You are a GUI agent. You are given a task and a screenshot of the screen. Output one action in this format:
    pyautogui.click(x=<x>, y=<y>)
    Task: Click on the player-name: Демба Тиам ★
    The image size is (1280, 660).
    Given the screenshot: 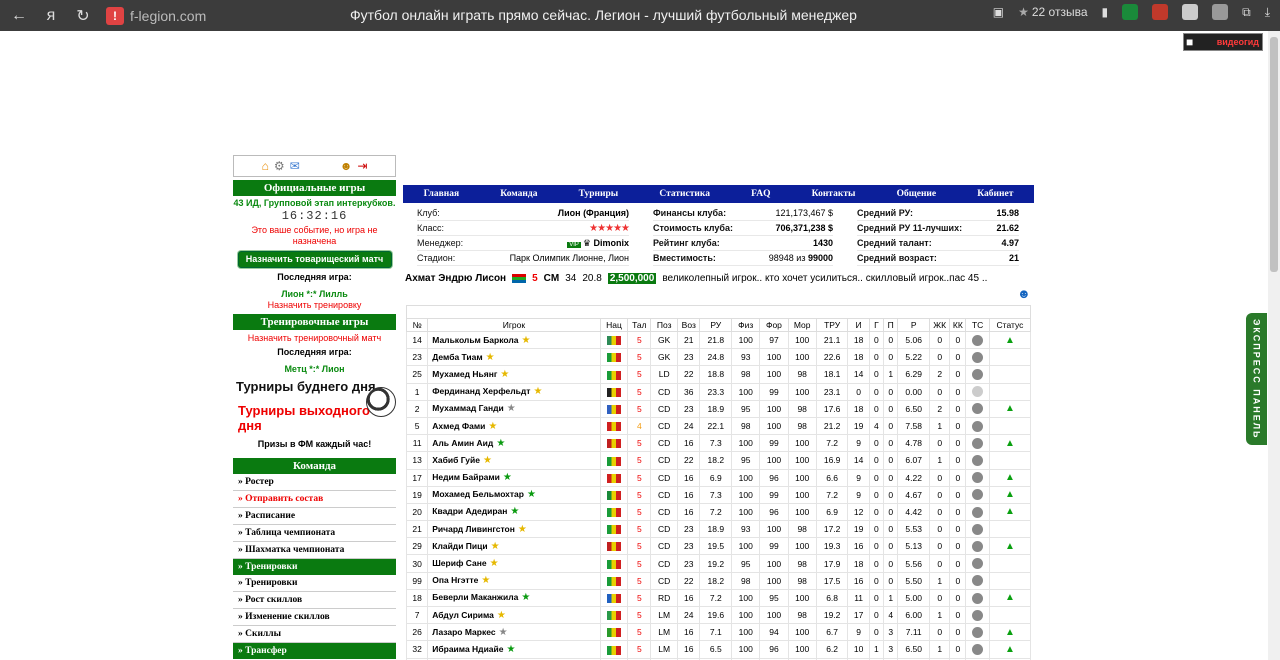 What is the action you would take?
    pyautogui.click(x=514, y=357)
    